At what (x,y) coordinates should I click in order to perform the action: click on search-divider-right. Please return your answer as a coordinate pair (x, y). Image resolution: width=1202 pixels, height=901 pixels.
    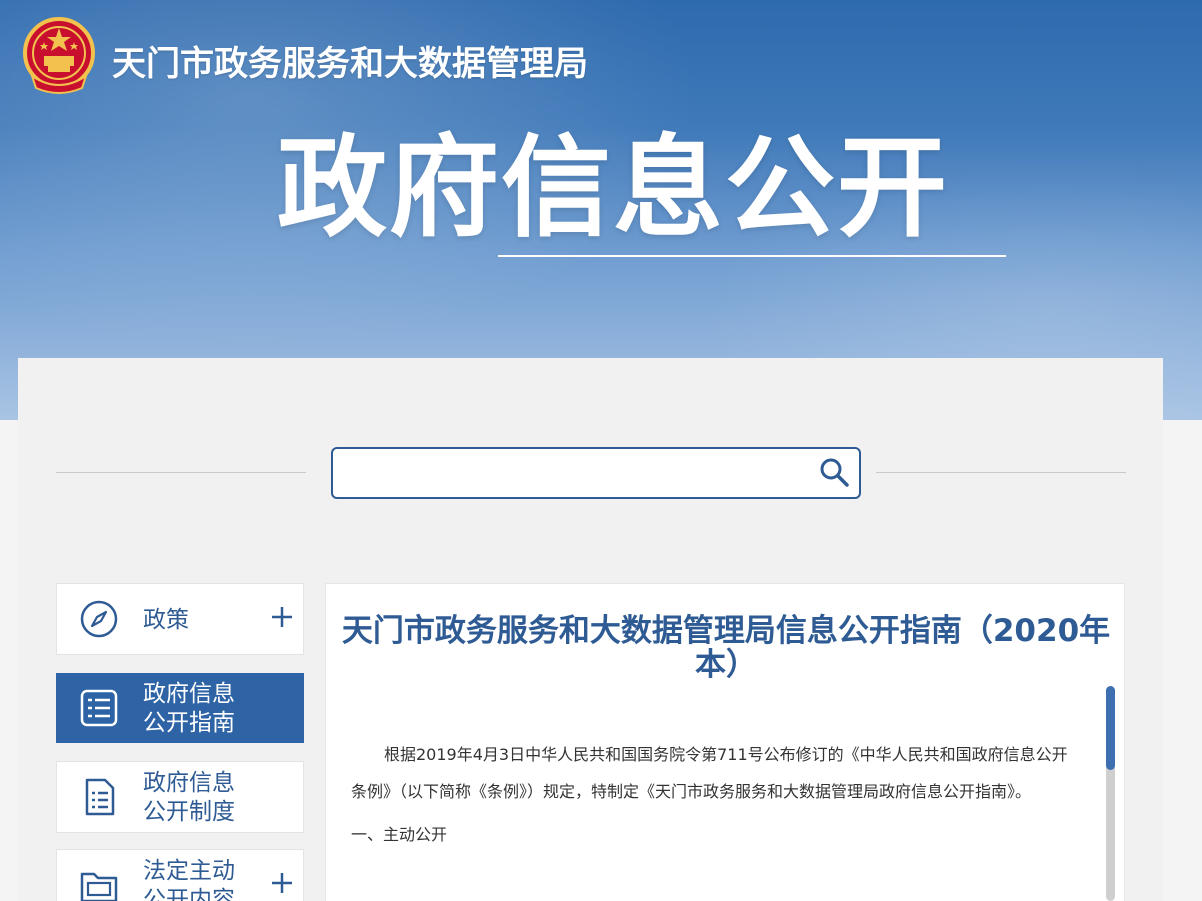
    Looking at the image, I should click on (1001, 472).